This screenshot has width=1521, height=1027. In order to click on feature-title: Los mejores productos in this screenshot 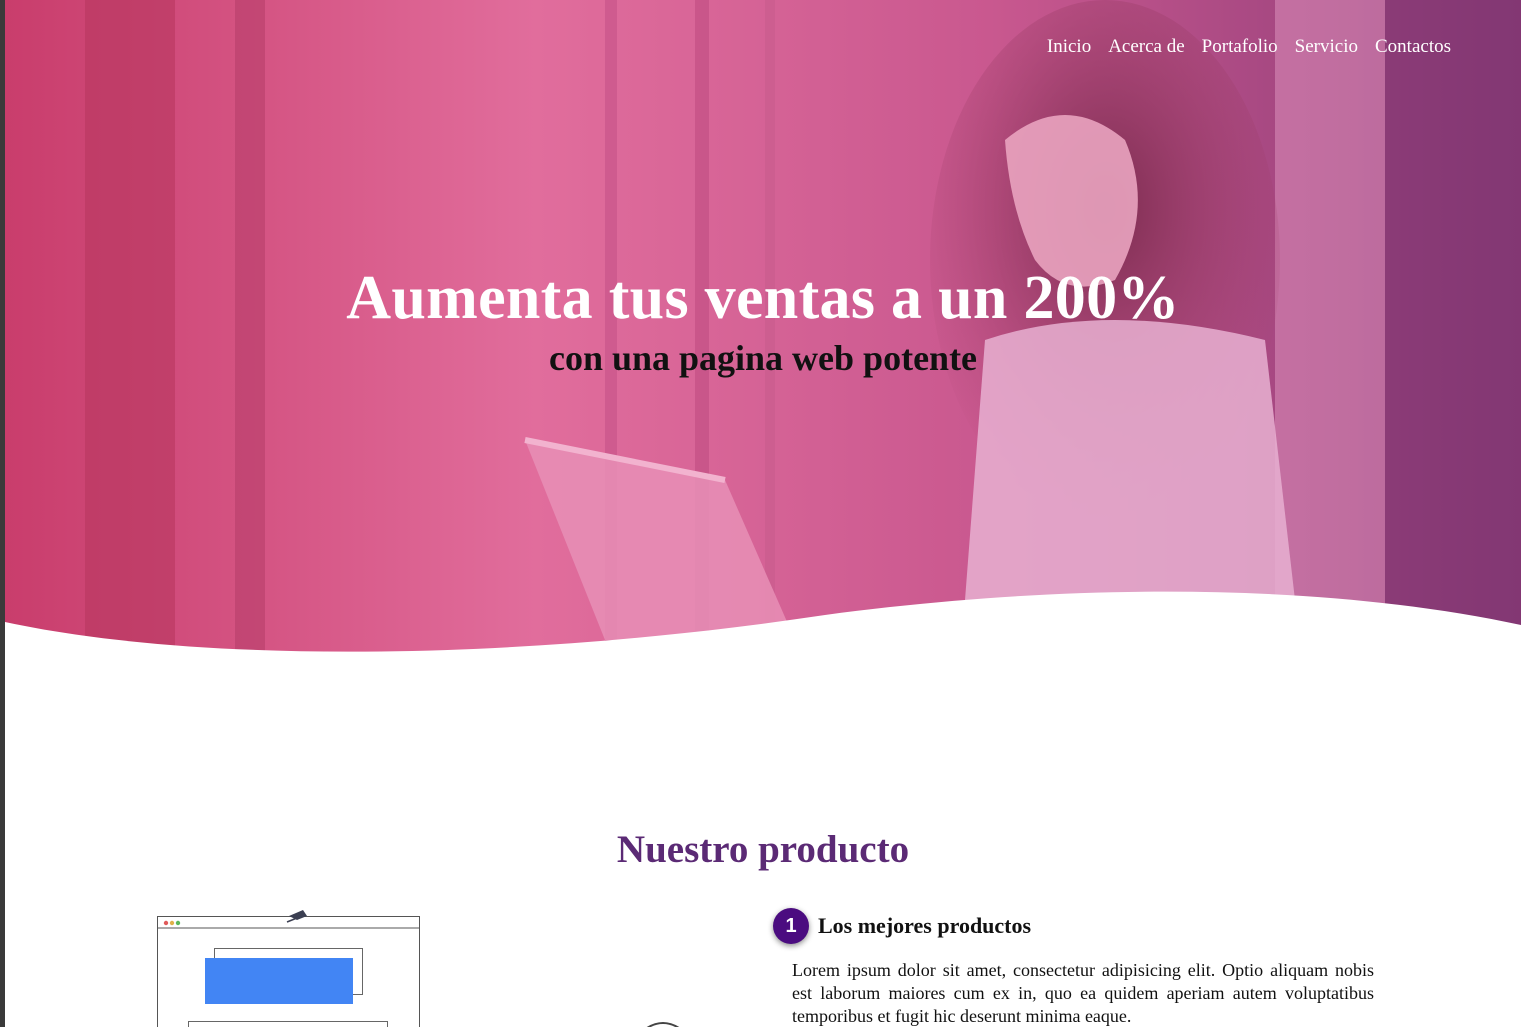, I will do `click(925, 925)`.